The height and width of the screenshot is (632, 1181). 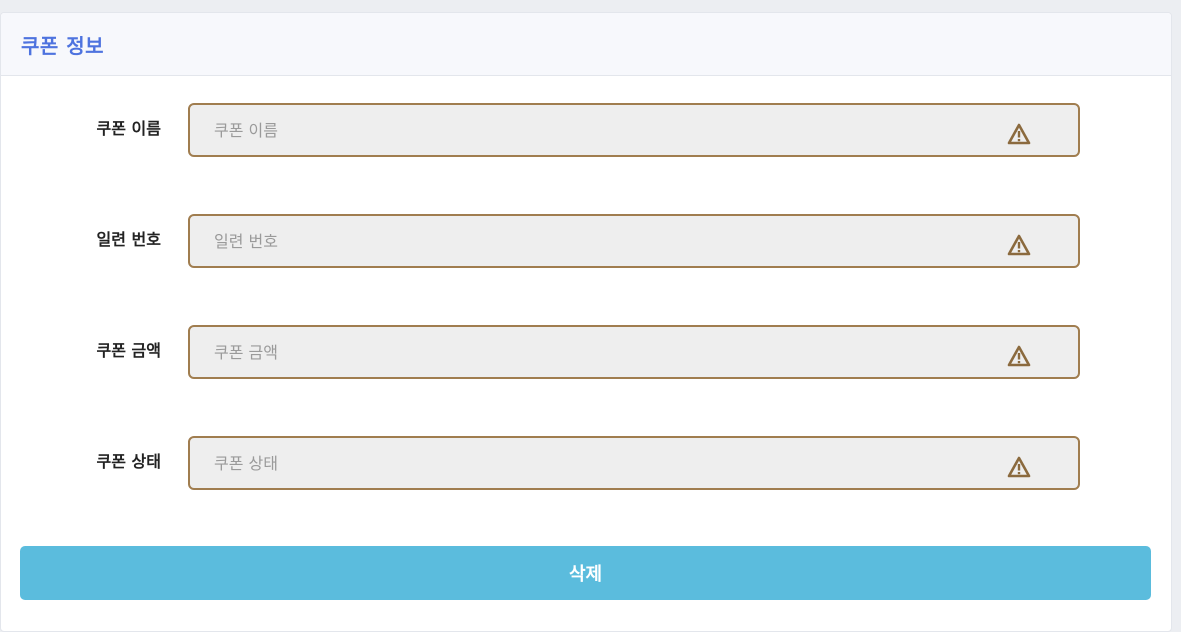 What do you see at coordinates (128, 461) in the screenshot?
I see `coupon-status-label: 쿠폰 상태` at bounding box center [128, 461].